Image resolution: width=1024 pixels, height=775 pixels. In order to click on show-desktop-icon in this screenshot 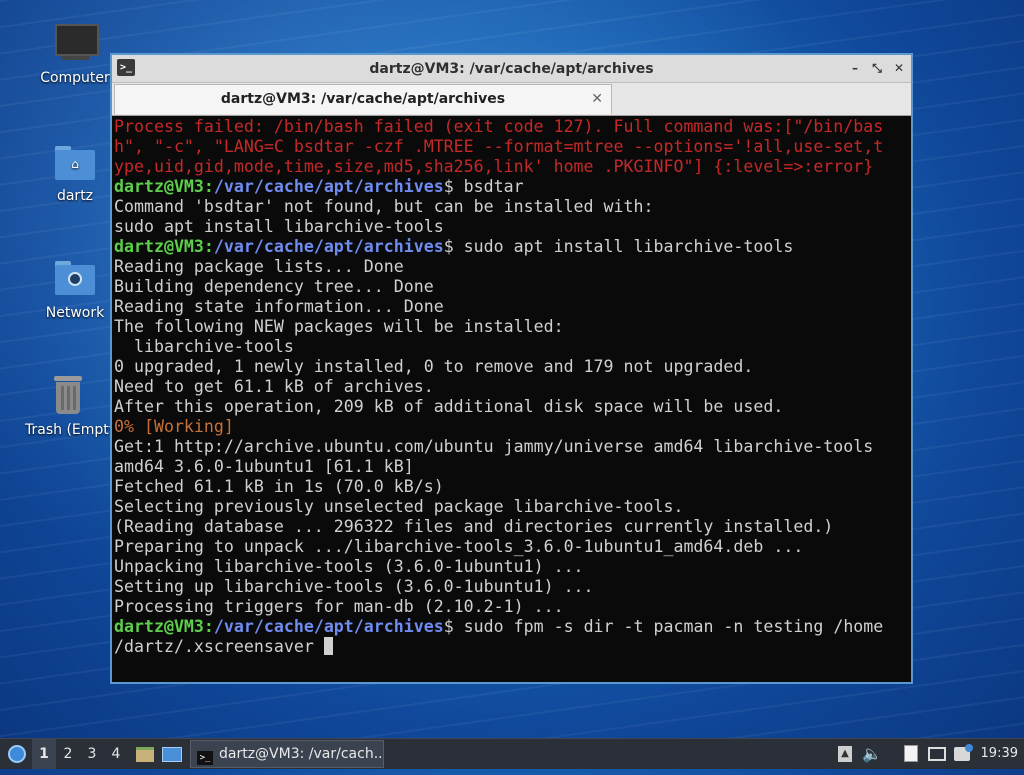, I will do `click(172, 754)`.